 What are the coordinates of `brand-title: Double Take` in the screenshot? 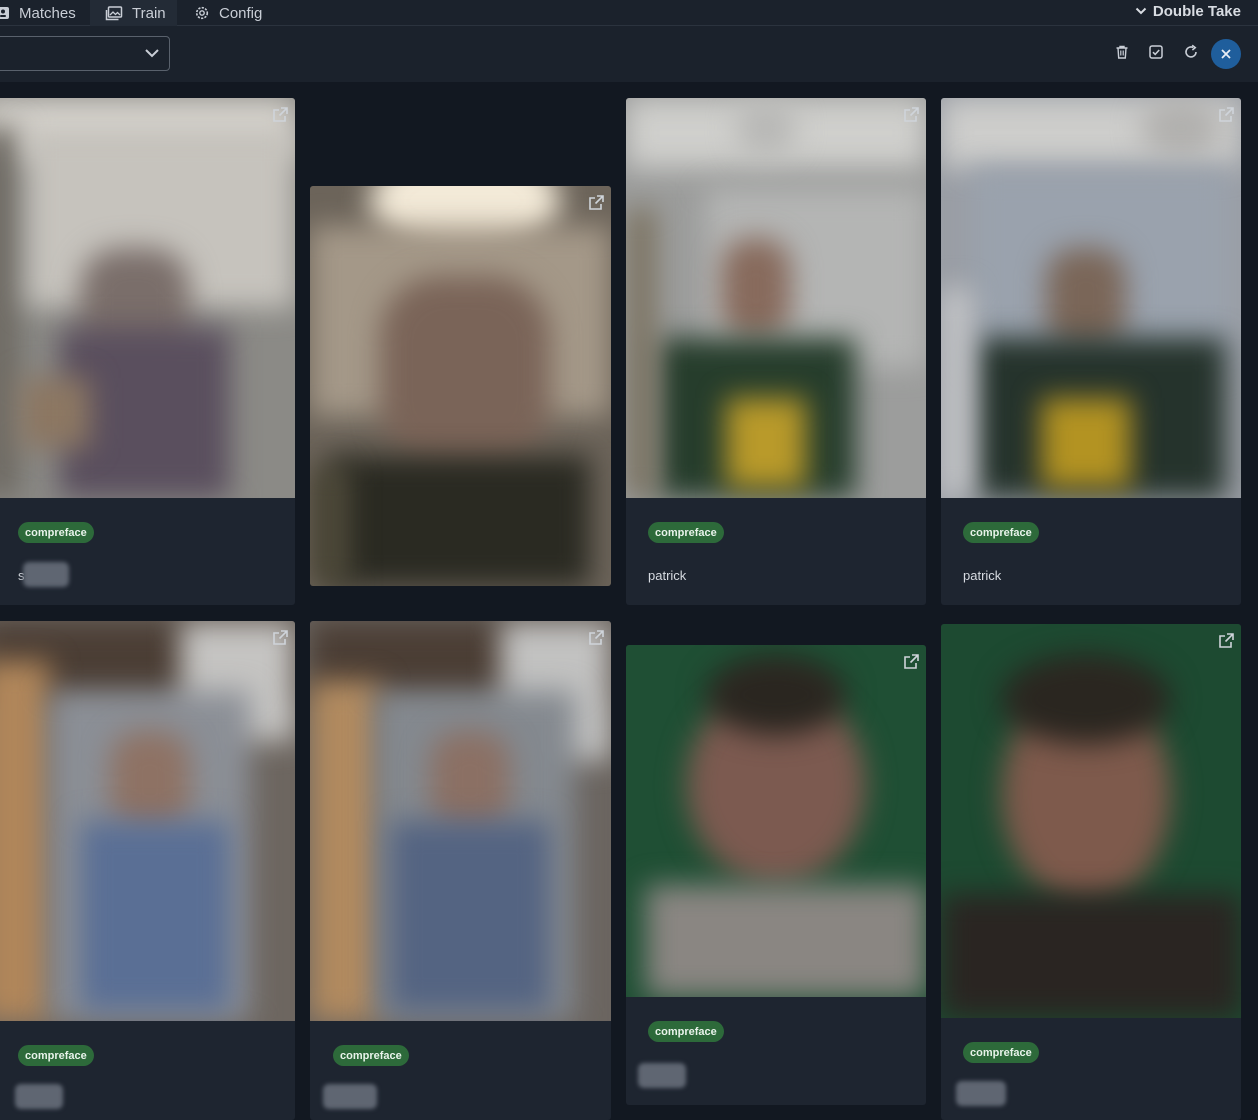 It's located at (1196, 11).